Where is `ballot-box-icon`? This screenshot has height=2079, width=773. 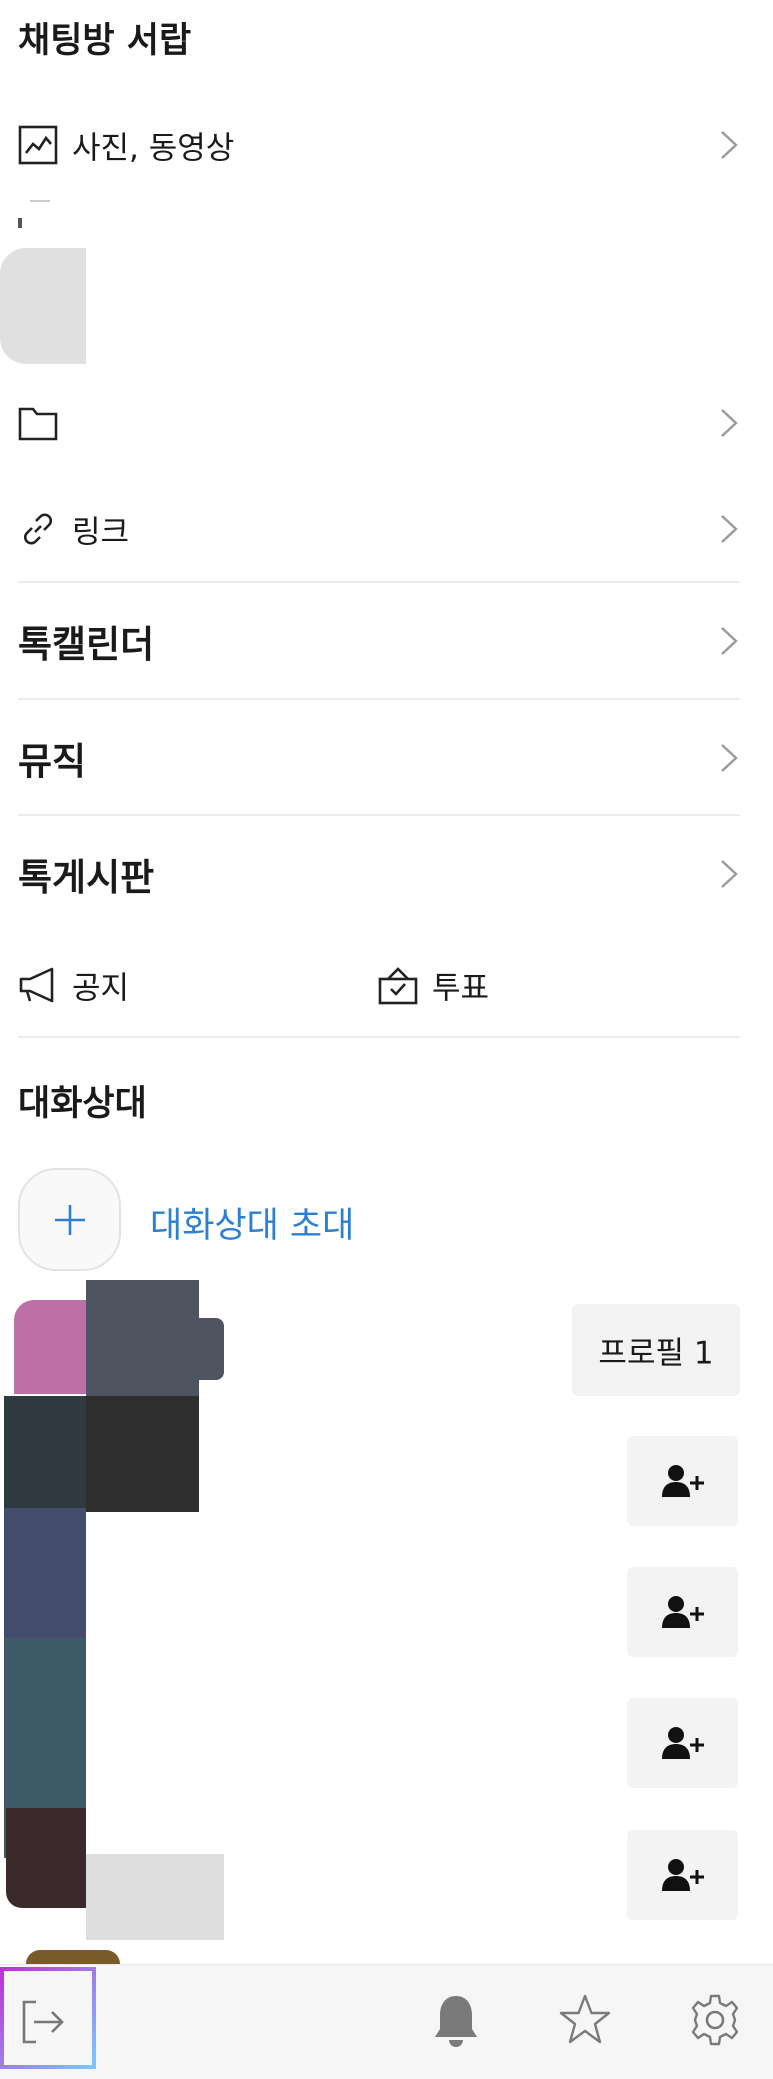 ballot-box-icon is located at coordinates (398, 985).